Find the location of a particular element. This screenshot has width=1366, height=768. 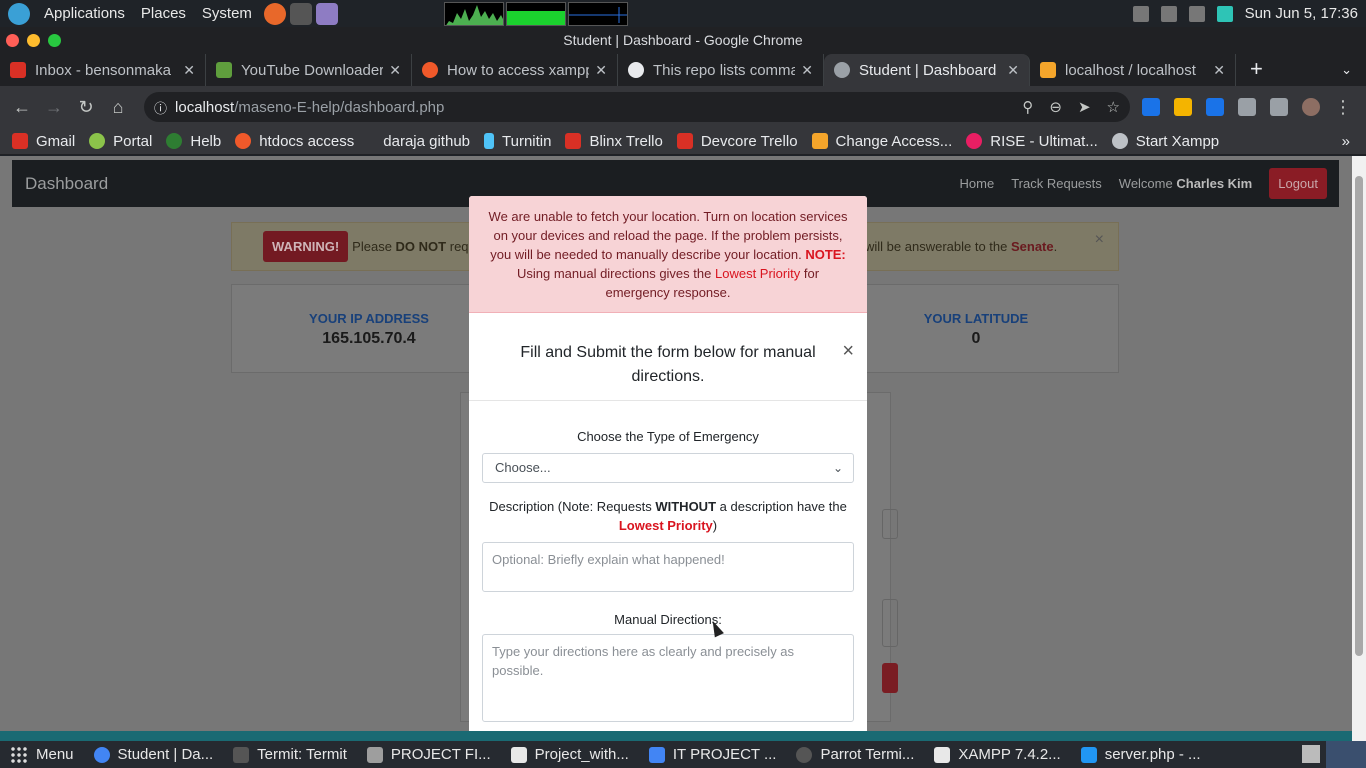

send-icon: ➤ is located at coordinates (1084, 107).